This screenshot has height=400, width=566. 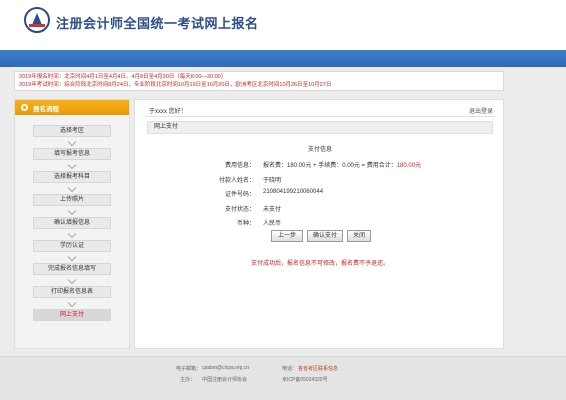 I want to click on sponsor-label: 主办：, so click(x=188, y=380).